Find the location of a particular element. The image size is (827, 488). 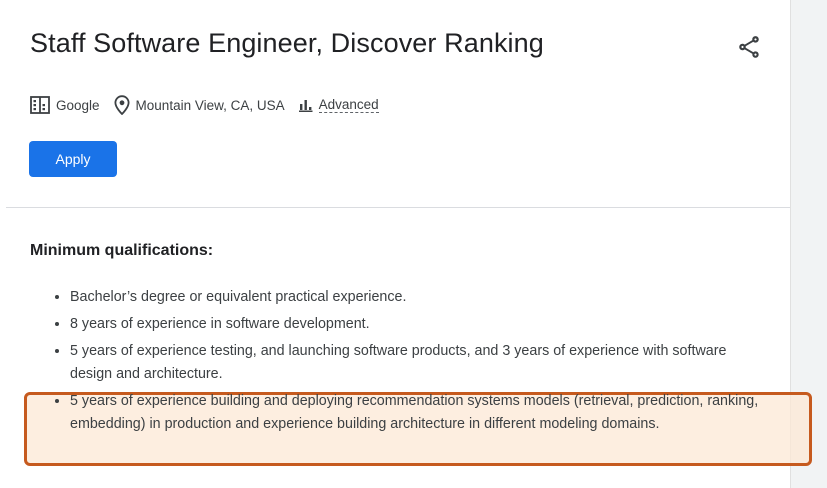

company-name: Google is located at coordinates (78, 105).